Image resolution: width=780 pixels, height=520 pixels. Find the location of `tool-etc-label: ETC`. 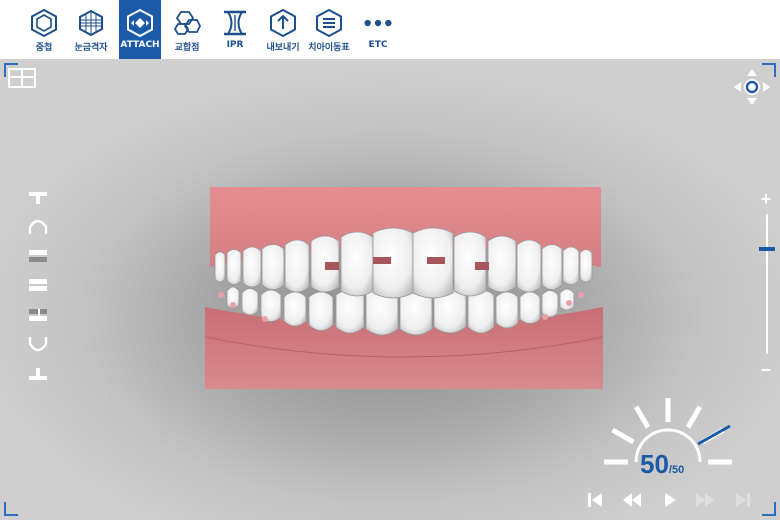

tool-etc-label: ETC is located at coordinates (378, 45).